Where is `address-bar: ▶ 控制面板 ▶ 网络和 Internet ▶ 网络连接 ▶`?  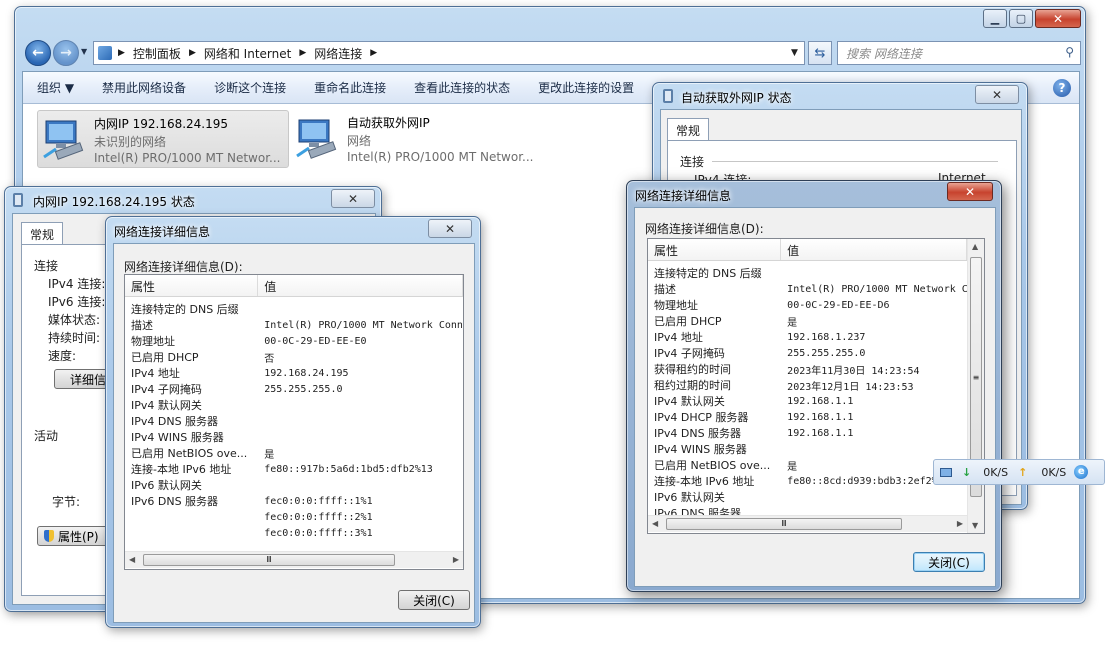 address-bar: ▶ 控制面板 ▶ 网络和 Internet ▶ 网络连接 ▶ is located at coordinates (449, 53).